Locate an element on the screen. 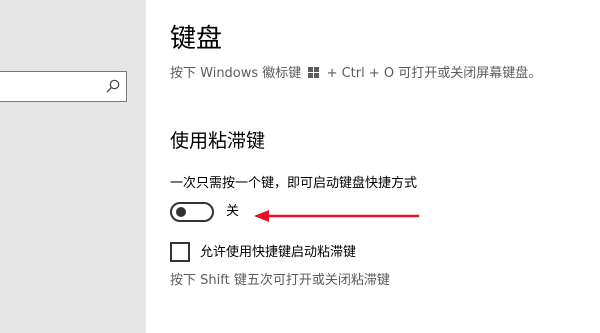 The image size is (600, 333). shortcut-hint: 按下 Shift 键五次可打开或关闭粘滞键 is located at coordinates (280, 280).